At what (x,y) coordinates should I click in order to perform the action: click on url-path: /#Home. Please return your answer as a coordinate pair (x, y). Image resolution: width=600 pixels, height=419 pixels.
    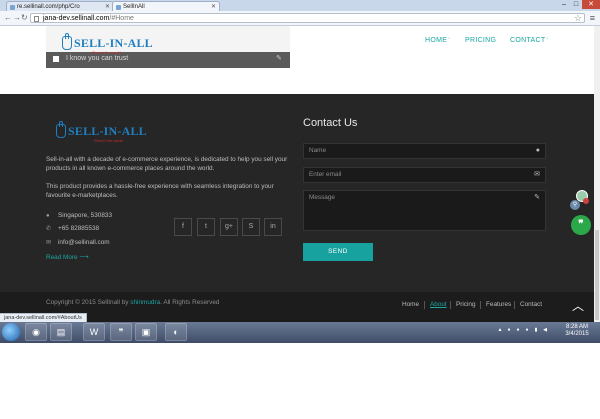
    Looking at the image, I should click on (121, 18).